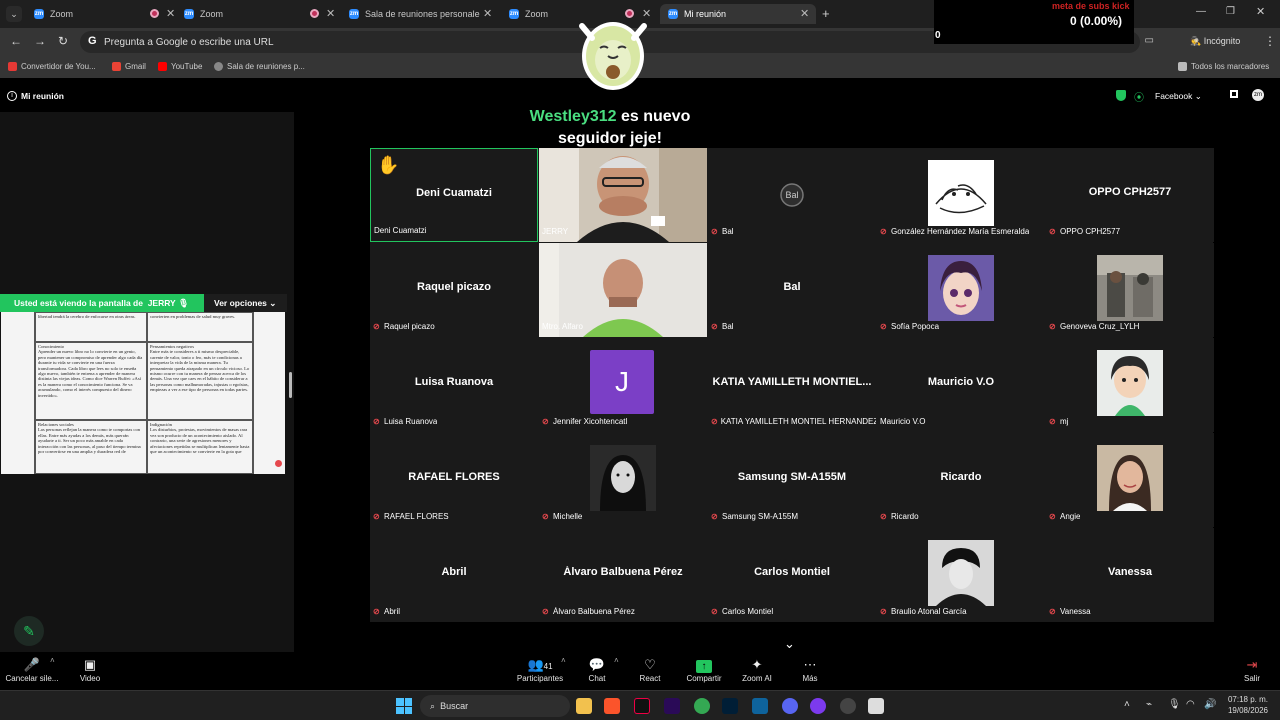 Image resolution: width=1280 pixels, height=720 pixels. Describe the element at coordinates (650, 669) in the screenshot. I see `react-button: ♡ React` at that location.